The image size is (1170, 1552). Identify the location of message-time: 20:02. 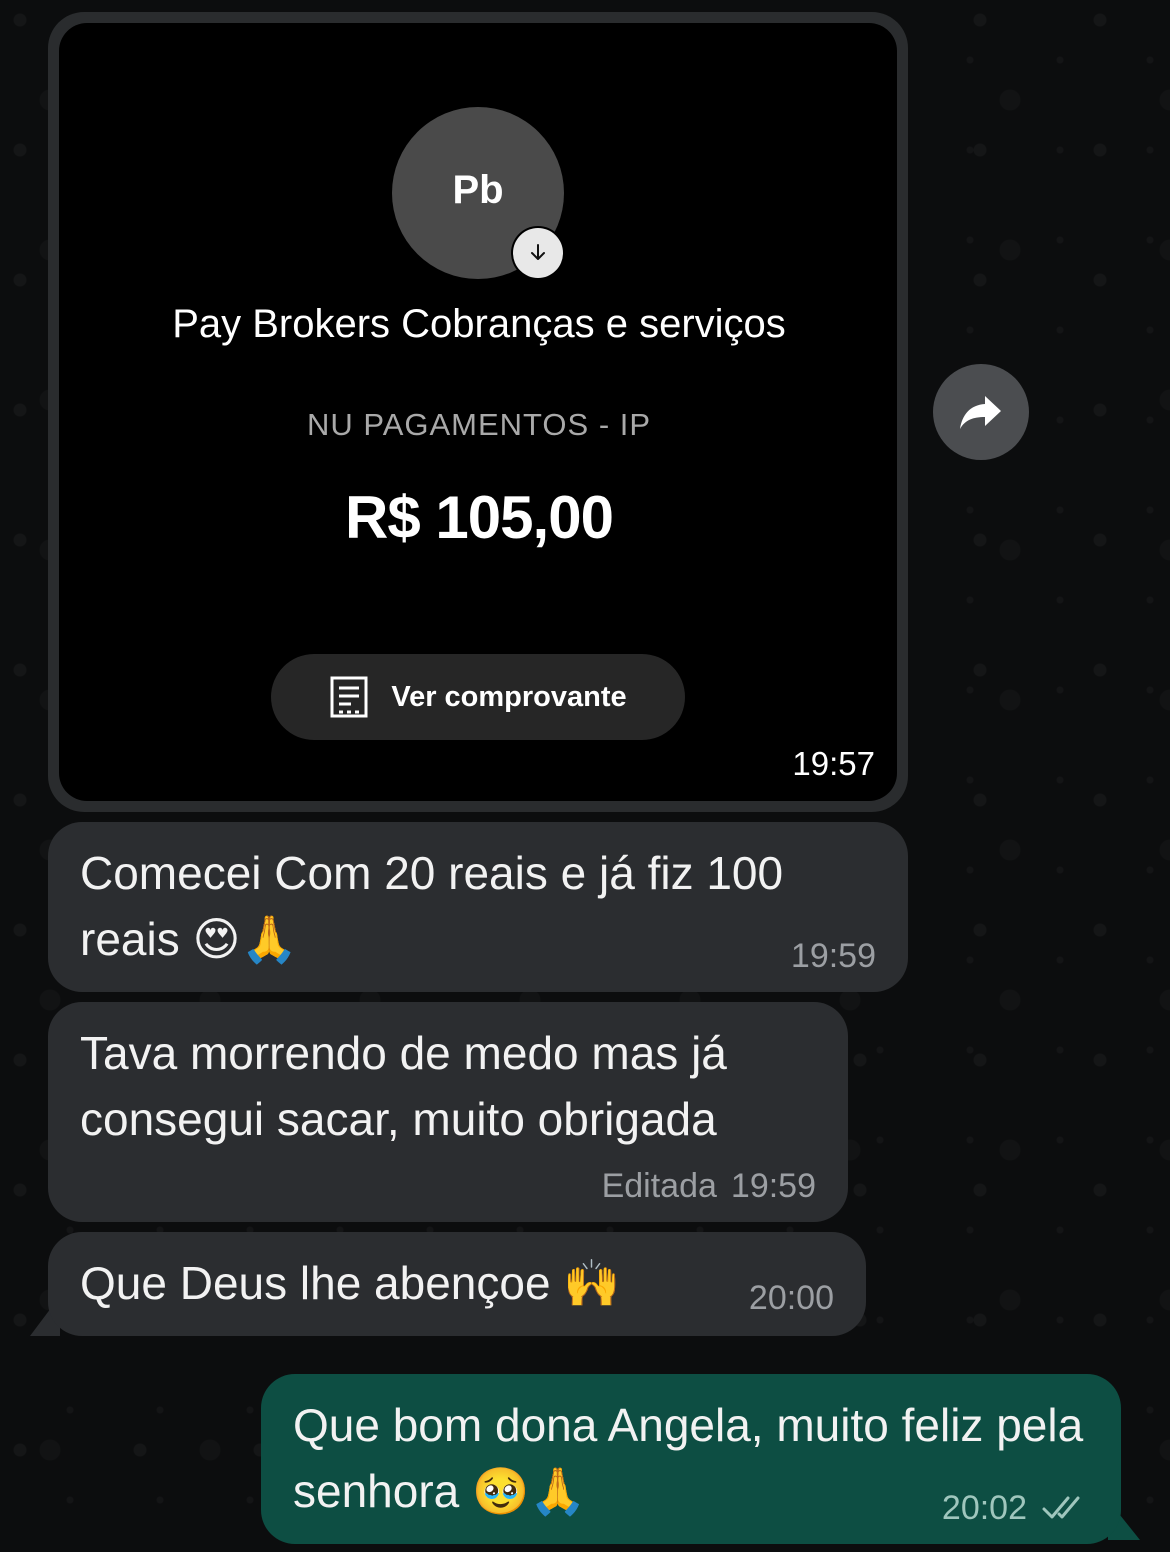
(984, 1508).